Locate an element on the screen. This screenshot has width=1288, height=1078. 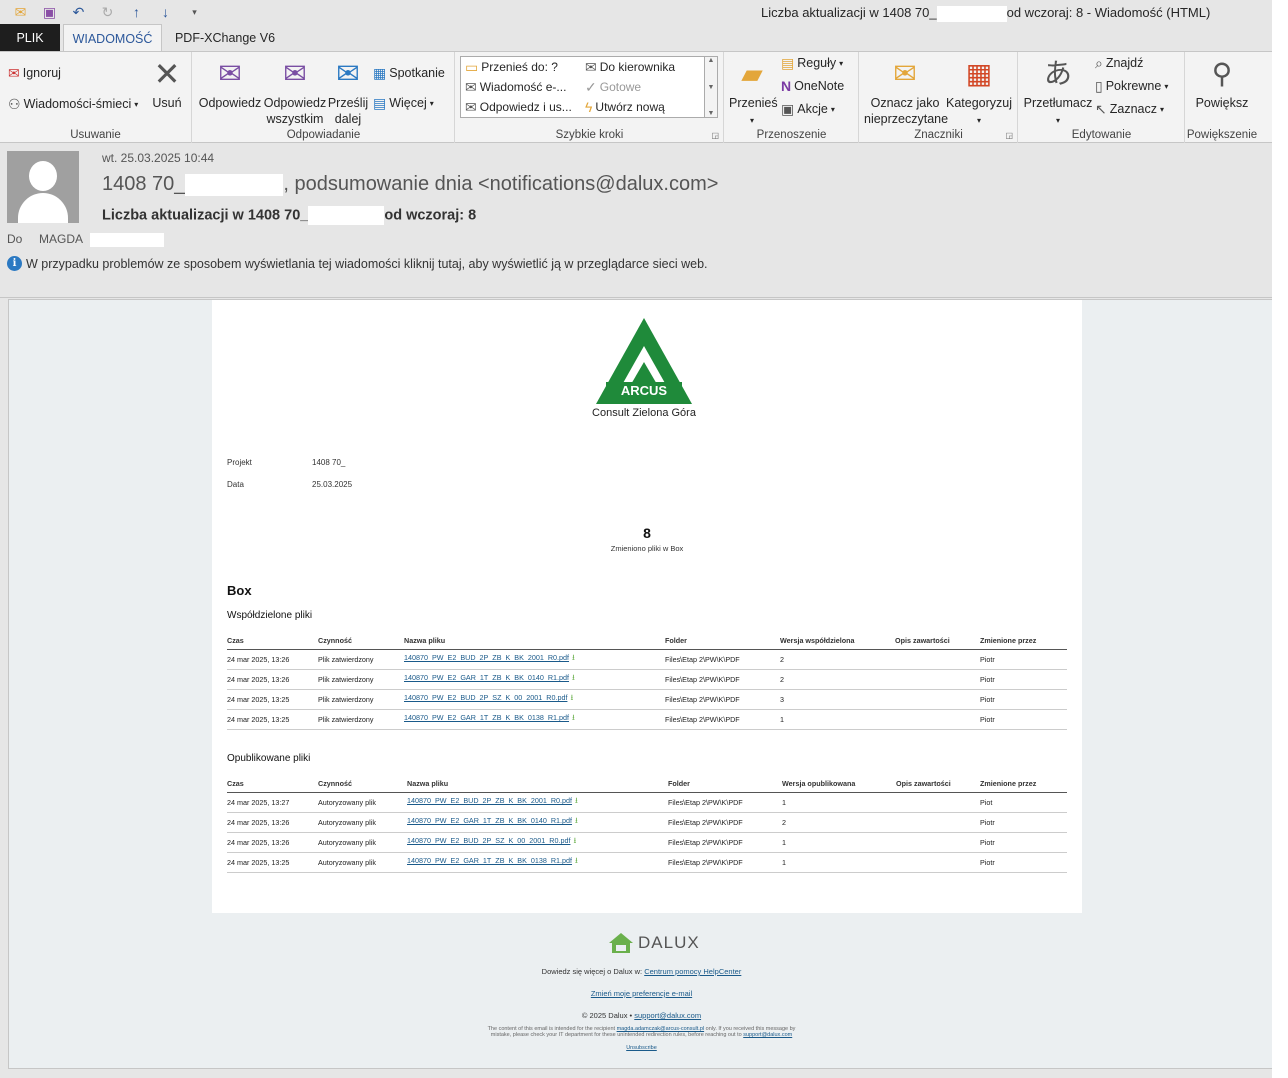
magnifier-icon: ⚲ is located at coordinates (1222, 73).